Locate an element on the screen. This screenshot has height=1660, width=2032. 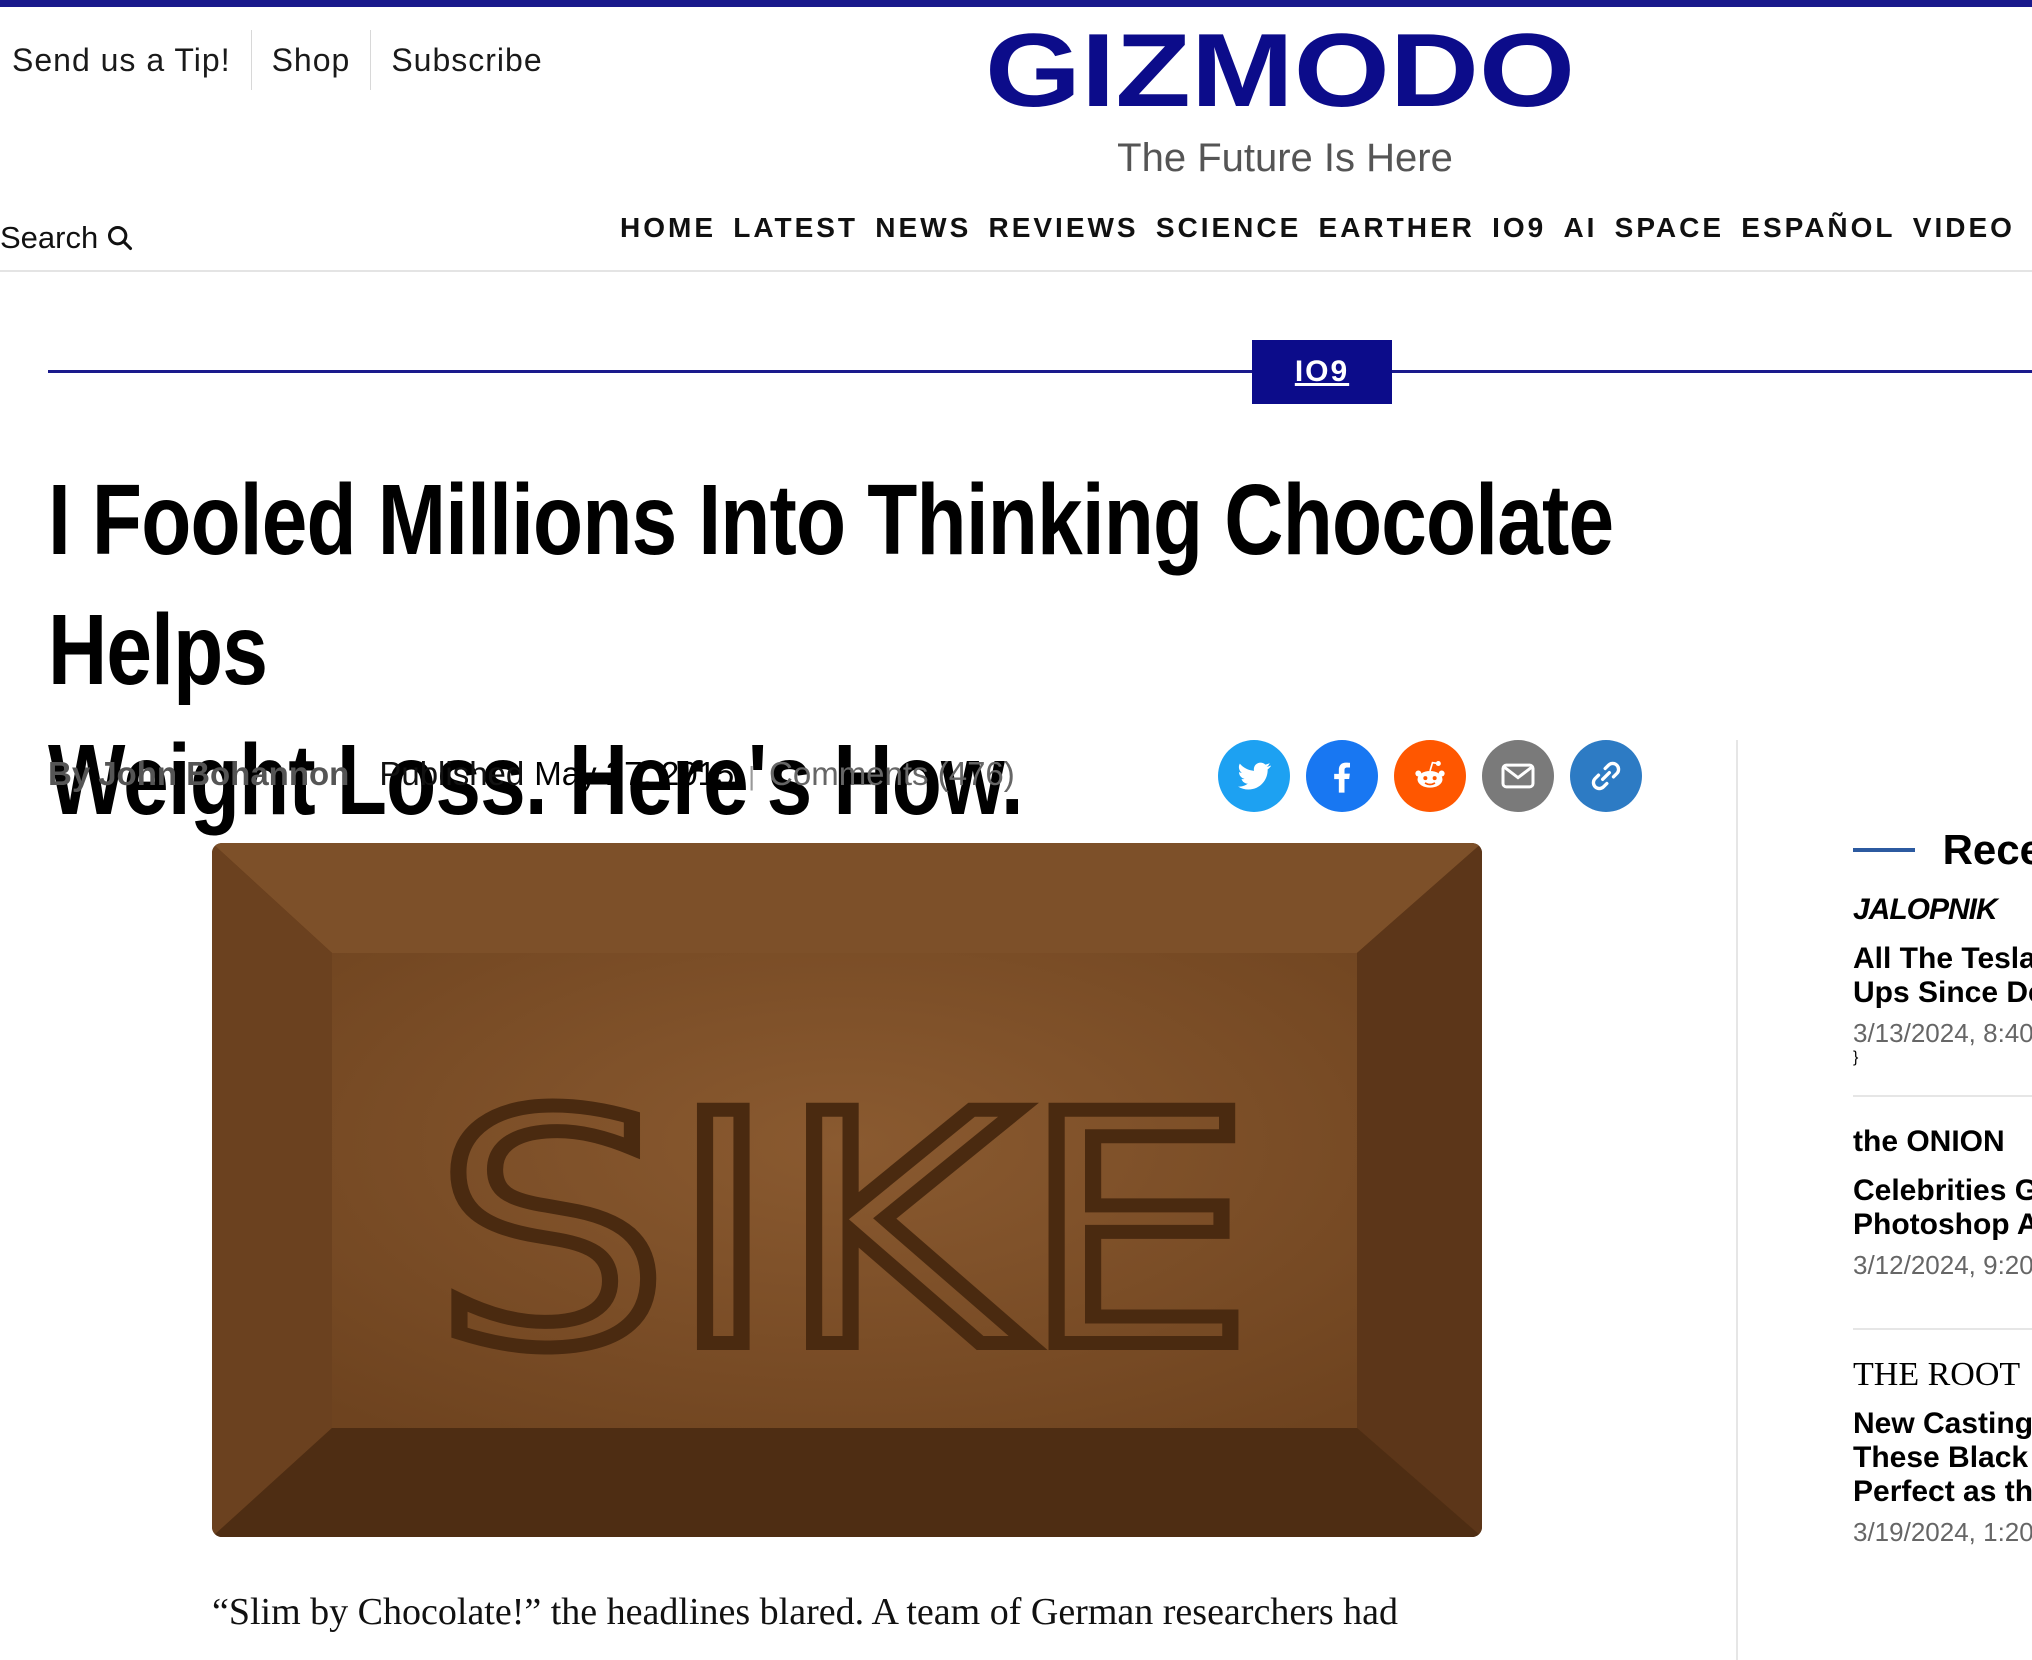
email-share-button is located at coordinates (1518, 776).